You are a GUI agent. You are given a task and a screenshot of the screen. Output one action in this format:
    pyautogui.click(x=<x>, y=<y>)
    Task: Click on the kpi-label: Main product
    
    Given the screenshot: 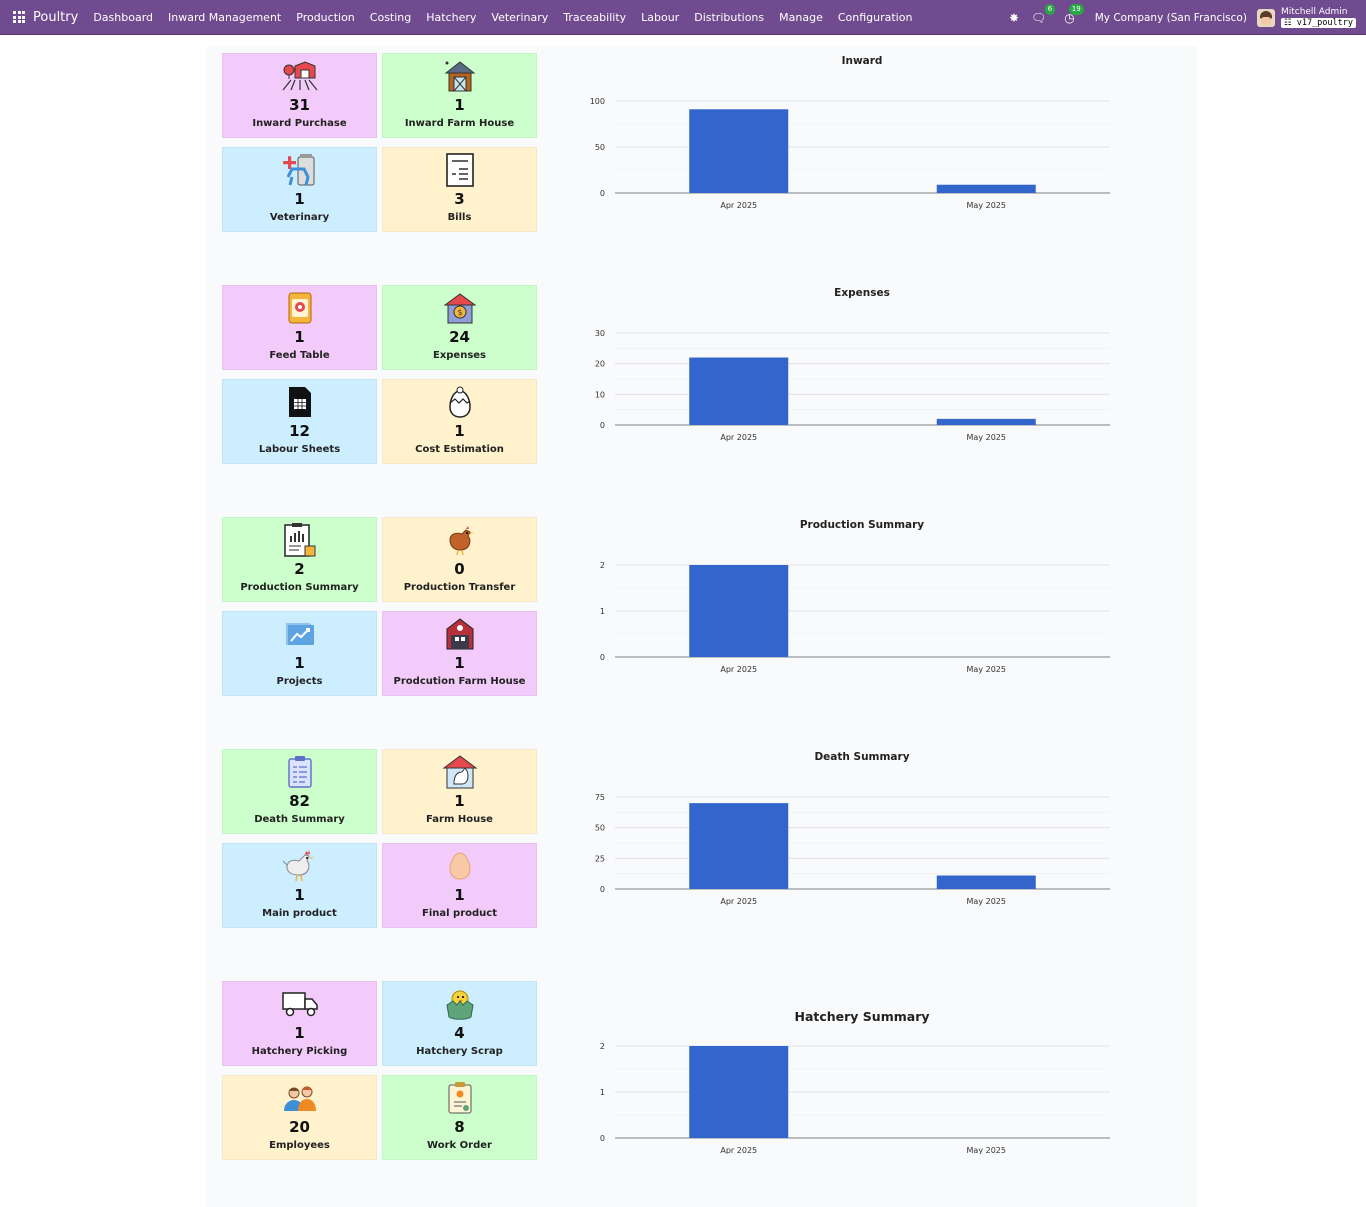 What is the action you would take?
    pyautogui.click(x=299, y=913)
    